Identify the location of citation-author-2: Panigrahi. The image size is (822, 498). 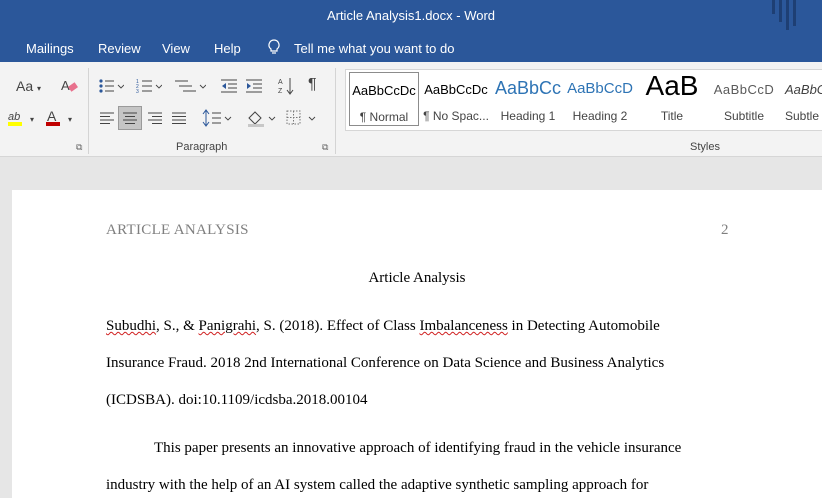
(227, 326).